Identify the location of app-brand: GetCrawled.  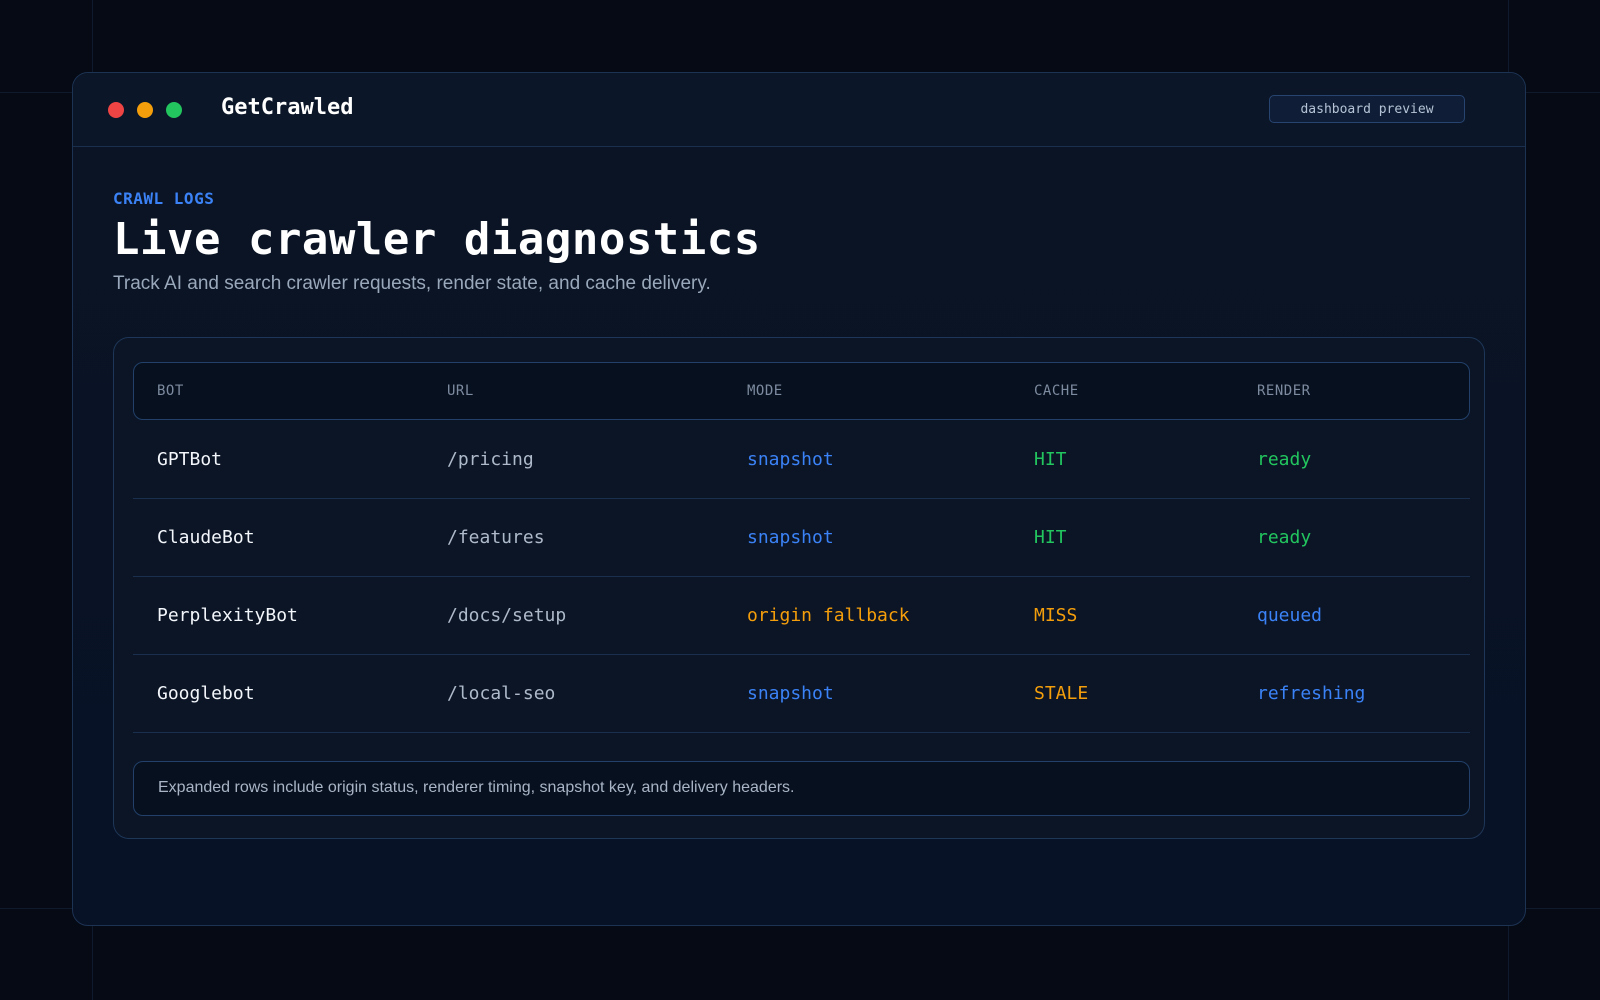
(287, 107).